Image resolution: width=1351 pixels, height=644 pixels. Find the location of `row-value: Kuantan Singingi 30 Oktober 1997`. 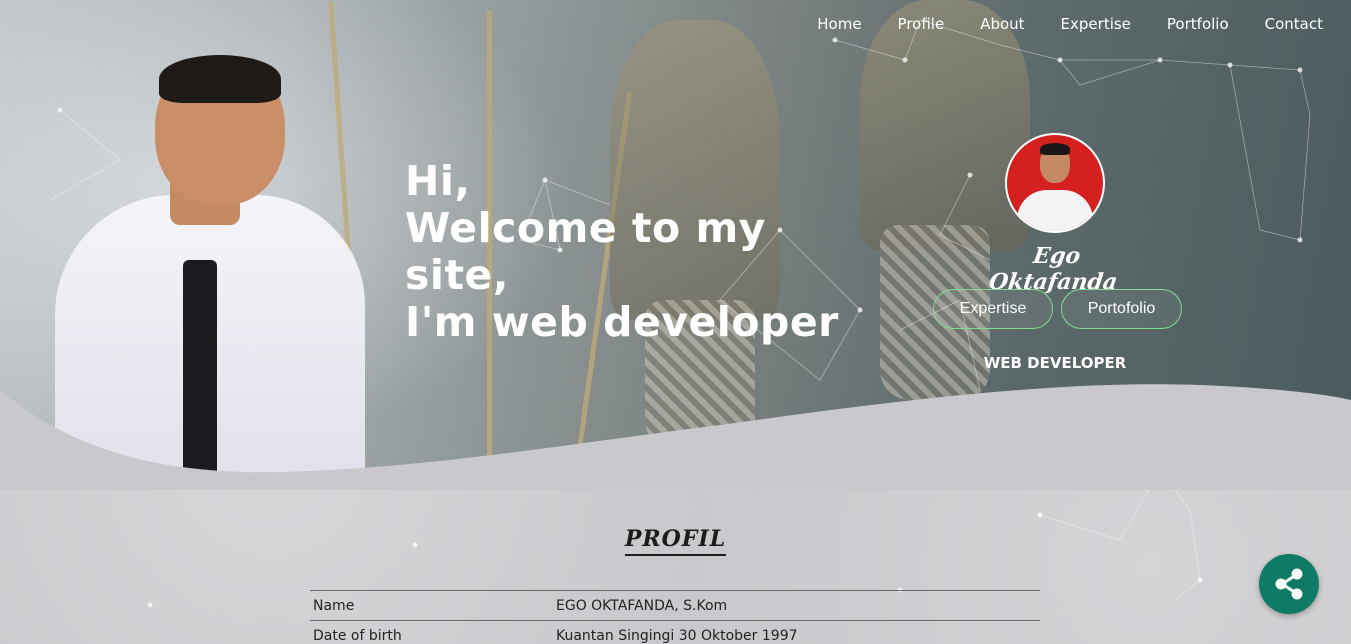

row-value: Kuantan Singingi 30 Oktober 1997 is located at coordinates (677, 635).